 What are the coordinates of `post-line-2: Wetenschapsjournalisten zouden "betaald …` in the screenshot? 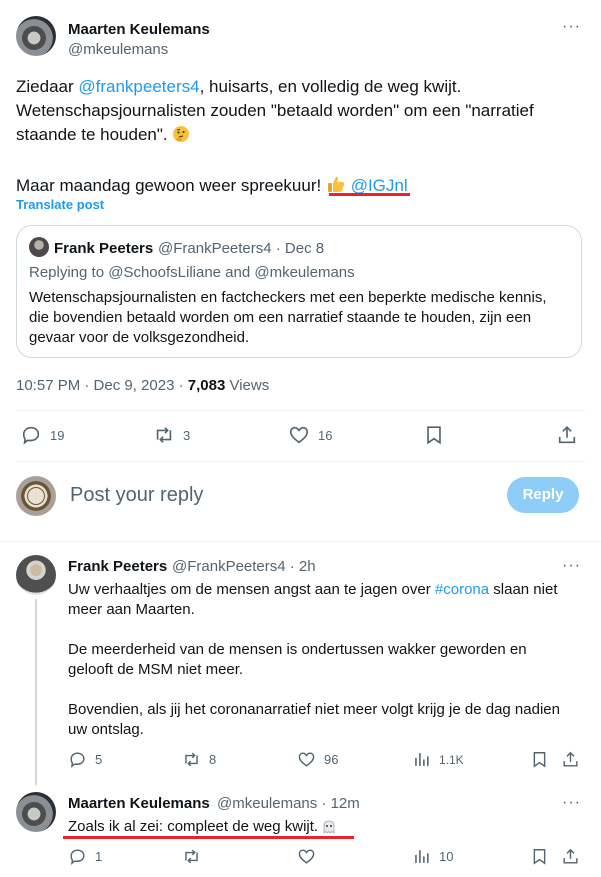 It's located at (275, 110).